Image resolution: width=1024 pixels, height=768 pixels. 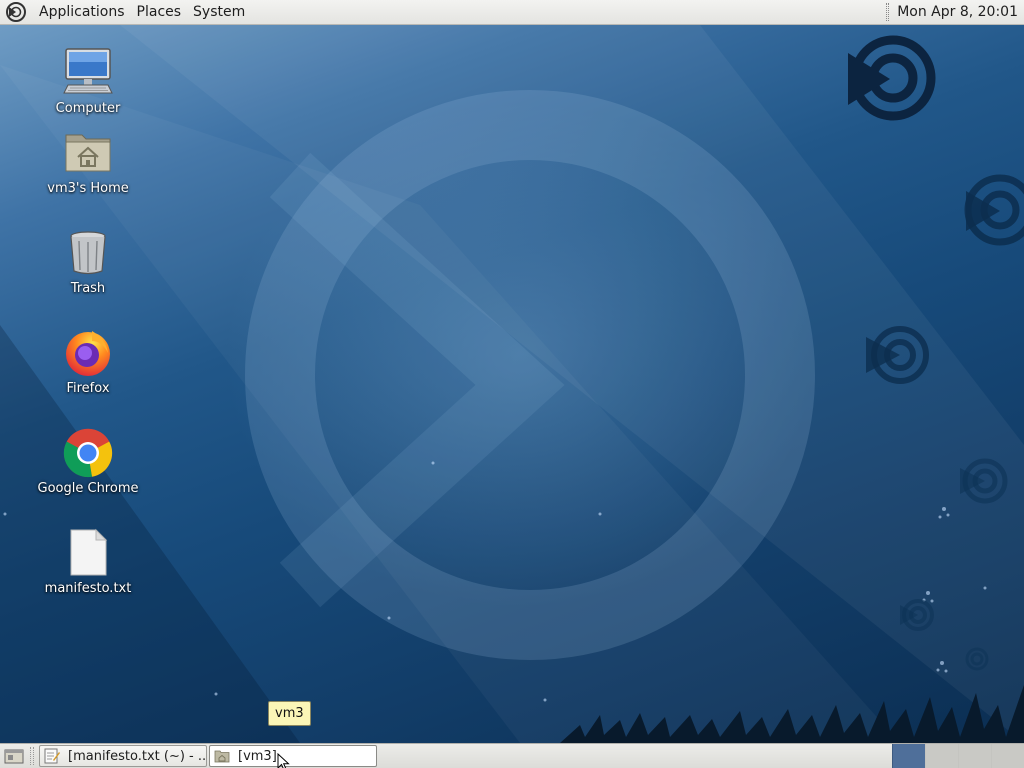 I want to click on menu-places: Places, so click(x=159, y=12).